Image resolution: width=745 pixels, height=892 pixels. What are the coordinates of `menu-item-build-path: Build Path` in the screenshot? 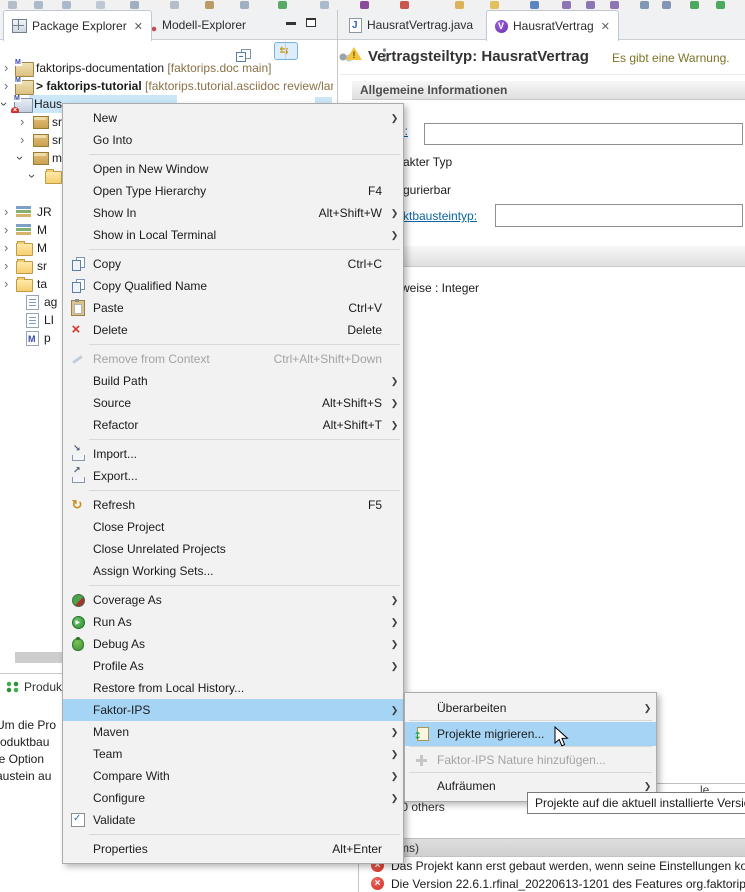 It's located at (233, 381).